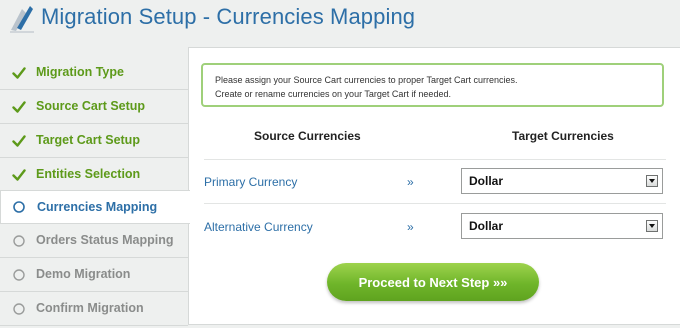 The image size is (680, 328). I want to click on header: Migration Setup - Currencies Mapping, so click(340, 20).